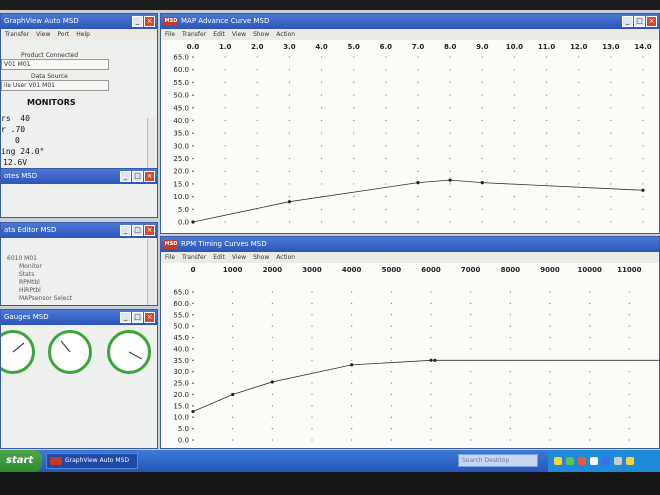 The image size is (660, 495). Describe the element at coordinates (181, 349) in the screenshot. I see `y-tick-label: 40.0` at that location.